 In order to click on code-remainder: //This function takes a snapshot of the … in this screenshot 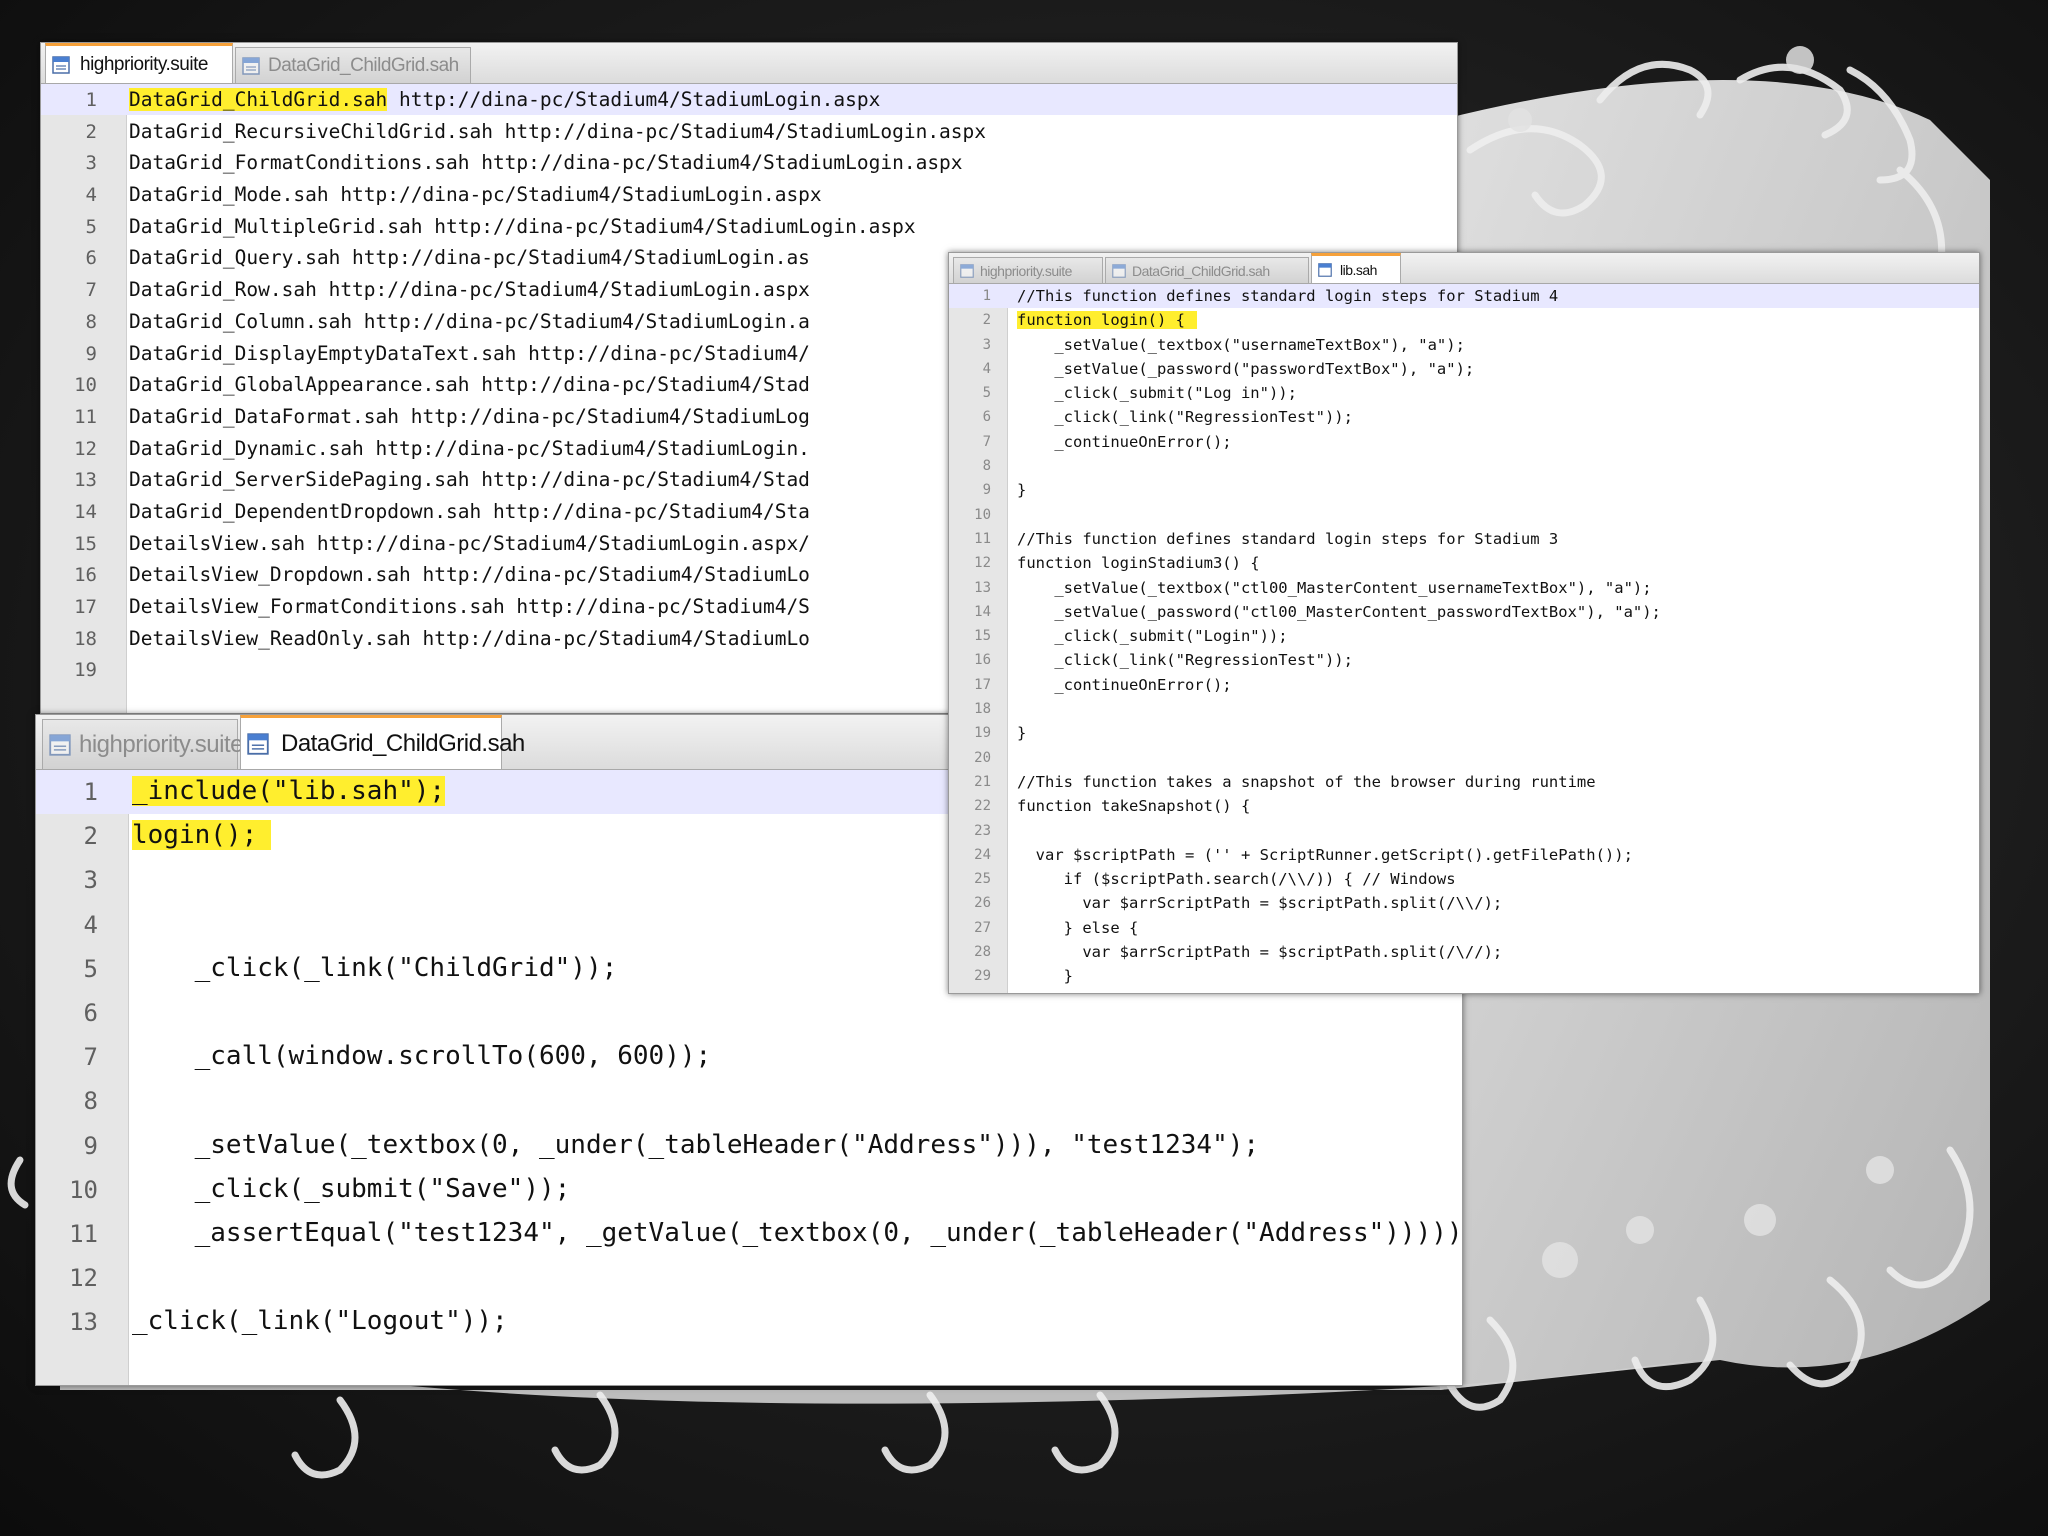, I will do `click(1306, 781)`.